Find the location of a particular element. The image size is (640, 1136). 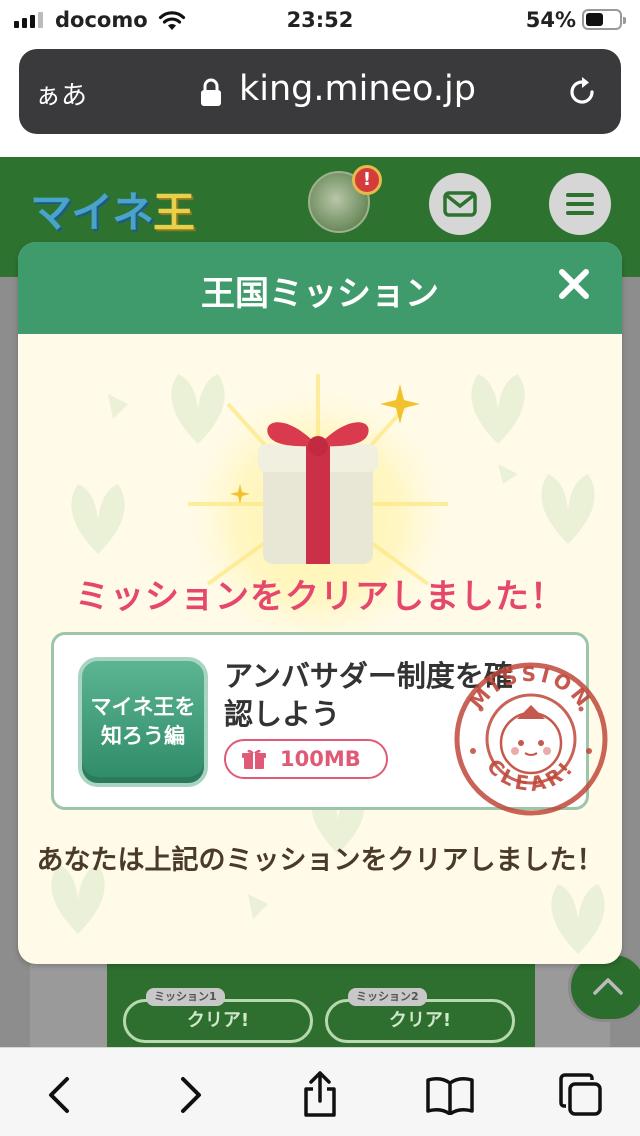

mail-button is located at coordinates (460, 204).